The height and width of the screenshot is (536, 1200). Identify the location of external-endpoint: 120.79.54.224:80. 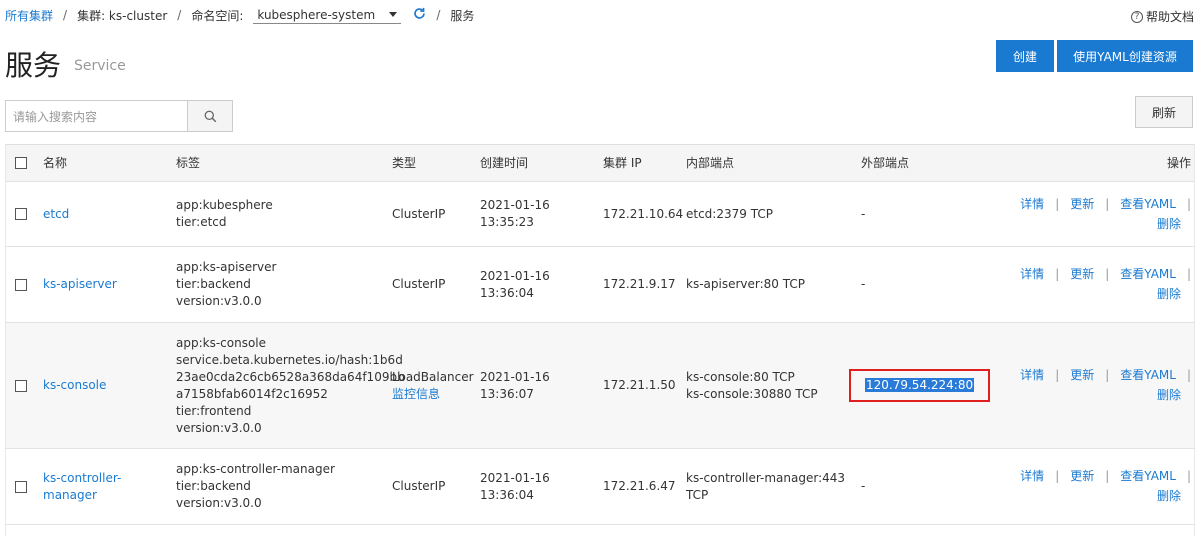
(920, 385).